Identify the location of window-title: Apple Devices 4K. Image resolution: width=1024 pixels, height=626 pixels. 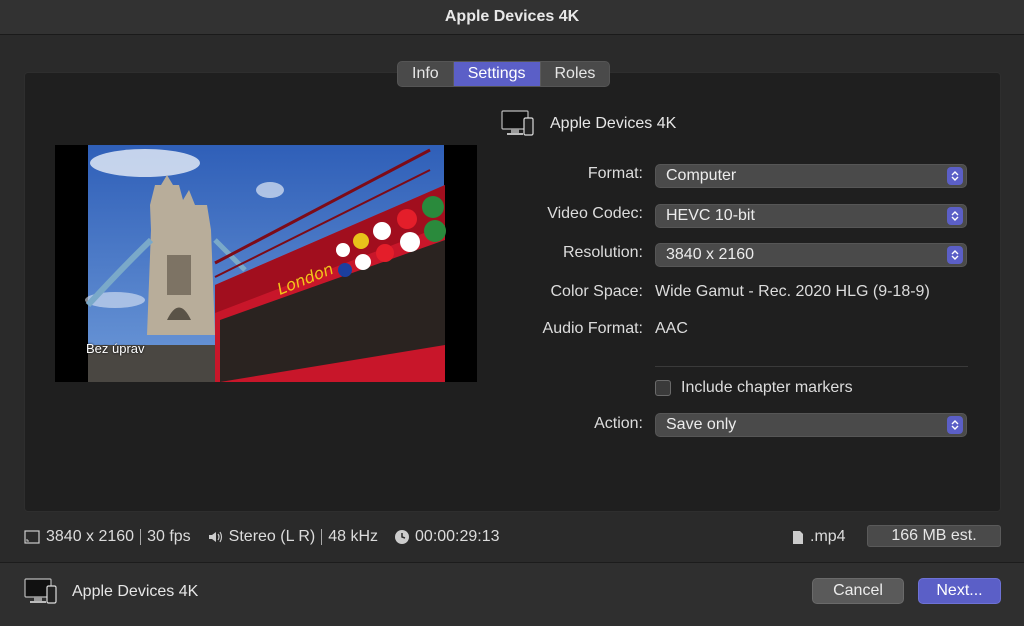
(512, 16).